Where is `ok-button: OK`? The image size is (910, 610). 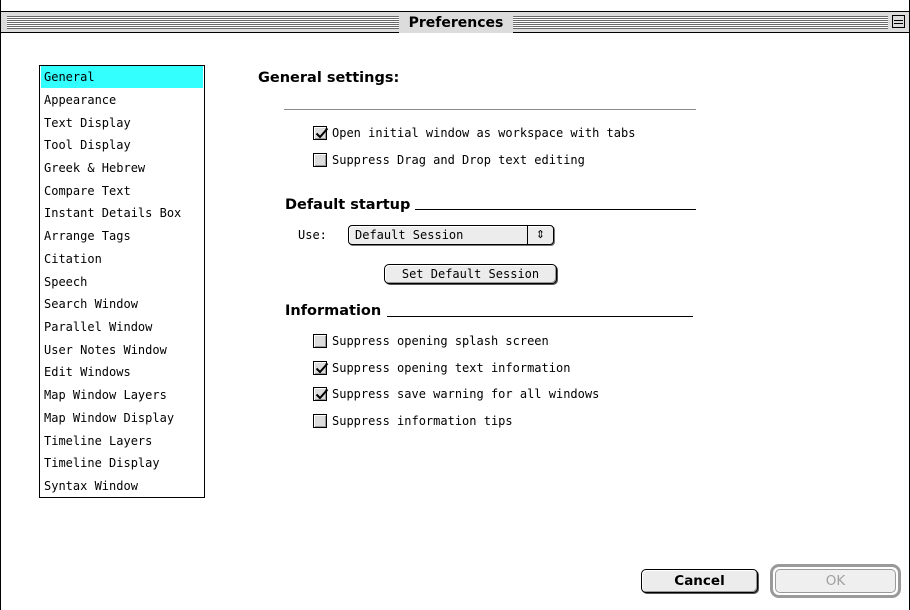
ok-button: OK is located at coordinates (835, 581).